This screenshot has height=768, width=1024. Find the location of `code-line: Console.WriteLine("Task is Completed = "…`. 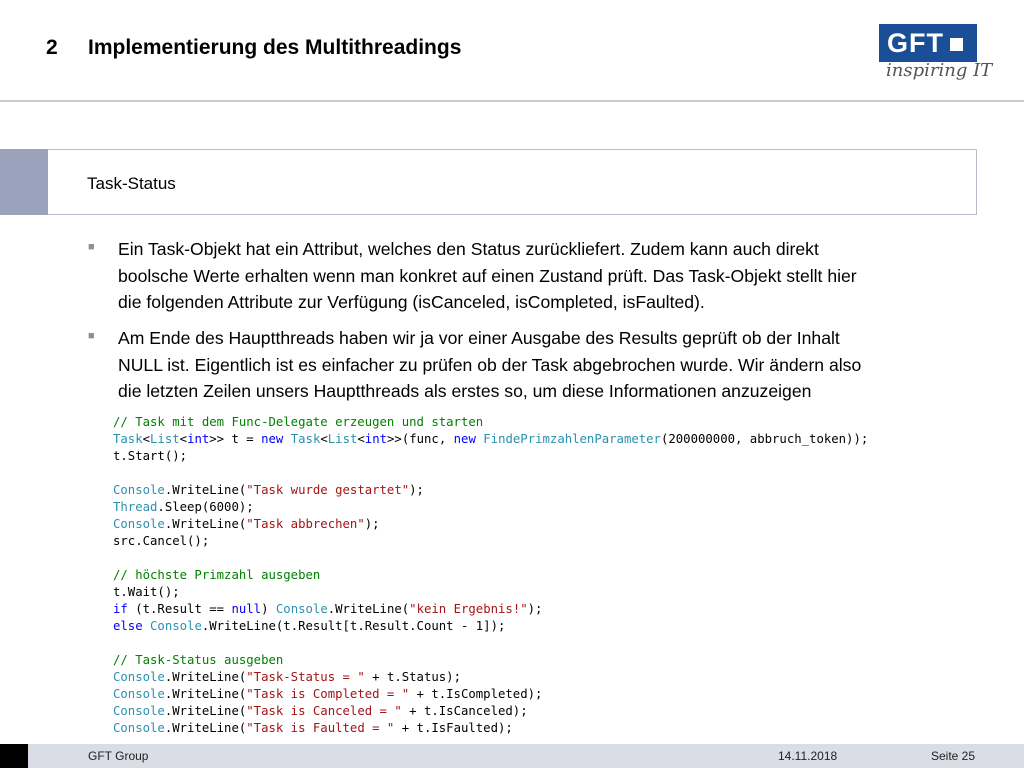

code-line: Console.WriteLine("Task is Completed = "… is located at coordinates (490, 694).